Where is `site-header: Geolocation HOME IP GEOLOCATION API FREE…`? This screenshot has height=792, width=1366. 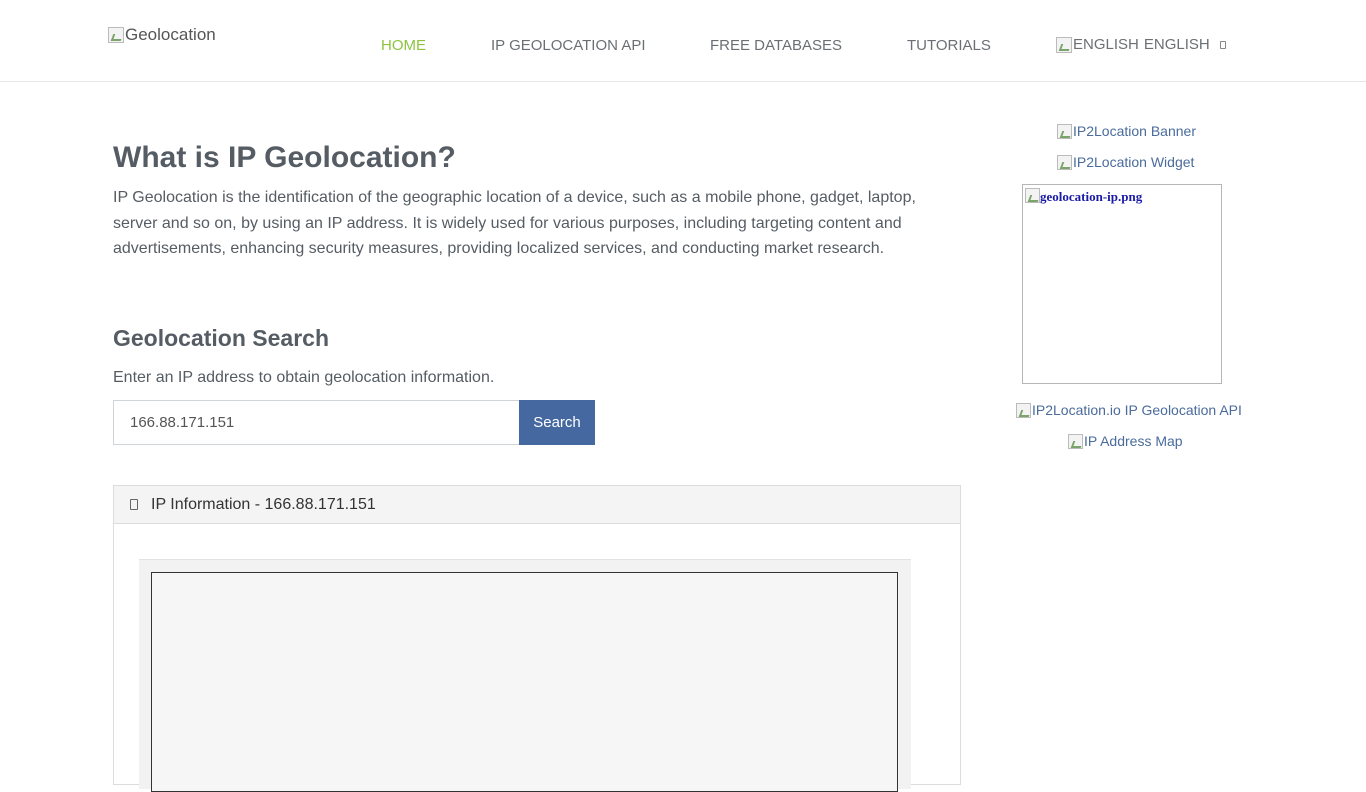
site-header: Geolocation HOME IP GEOLOCATION API FREE… is located at coordinates (683, 41).